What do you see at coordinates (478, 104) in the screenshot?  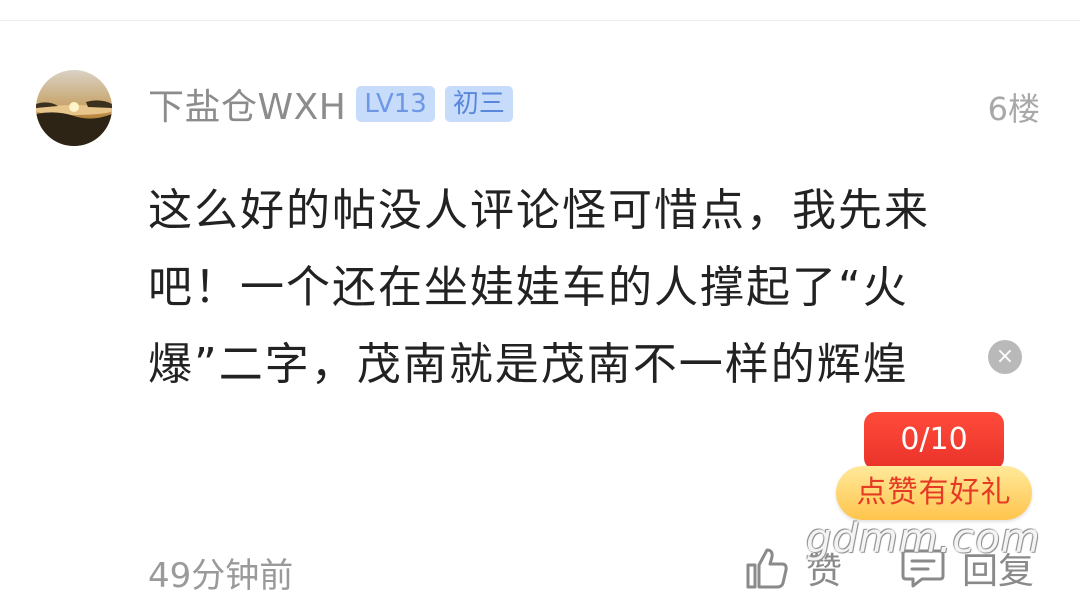 I see `grade-badge: 初三` at bounding box center [478, 104].